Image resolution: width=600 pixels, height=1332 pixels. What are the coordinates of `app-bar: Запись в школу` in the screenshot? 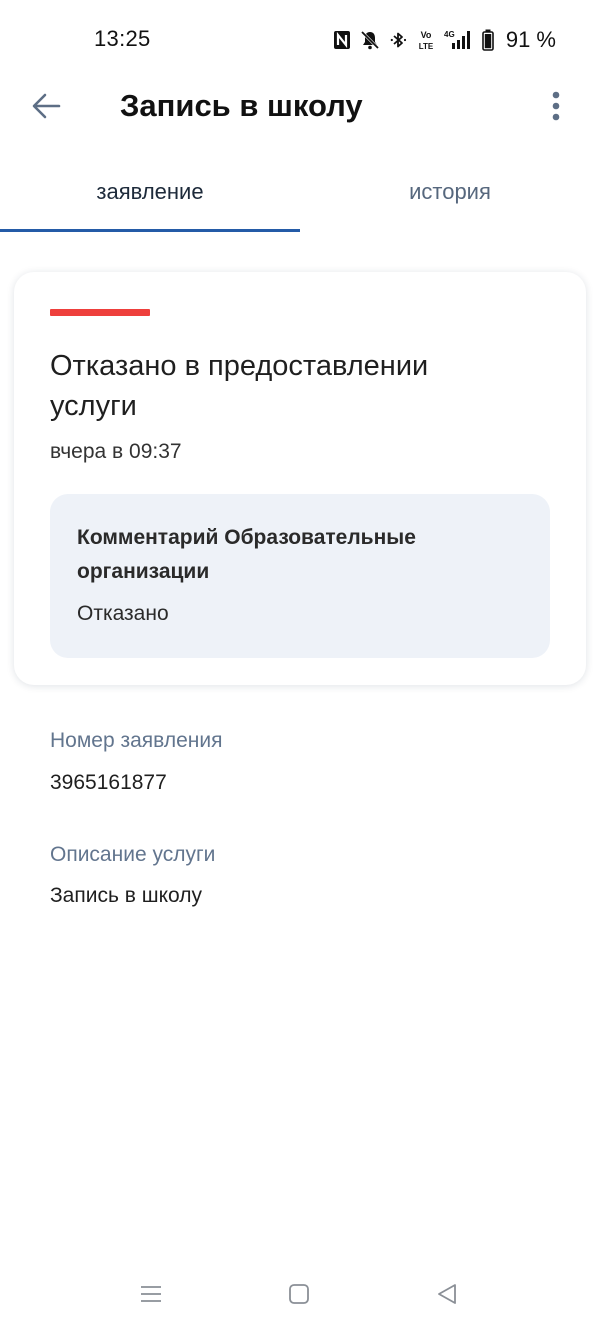 It's located at (300, 108).